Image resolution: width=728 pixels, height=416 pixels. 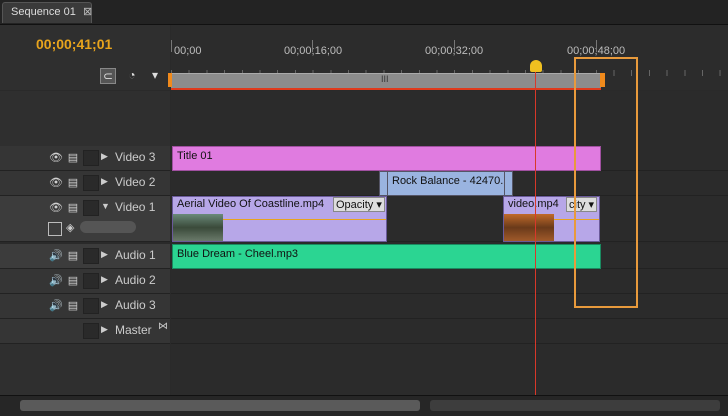 What do you see at coordinates (359, 204) in the screenshot?
I see `effect-dropdown: Opacity ▾` at bounding box center [359, 204].